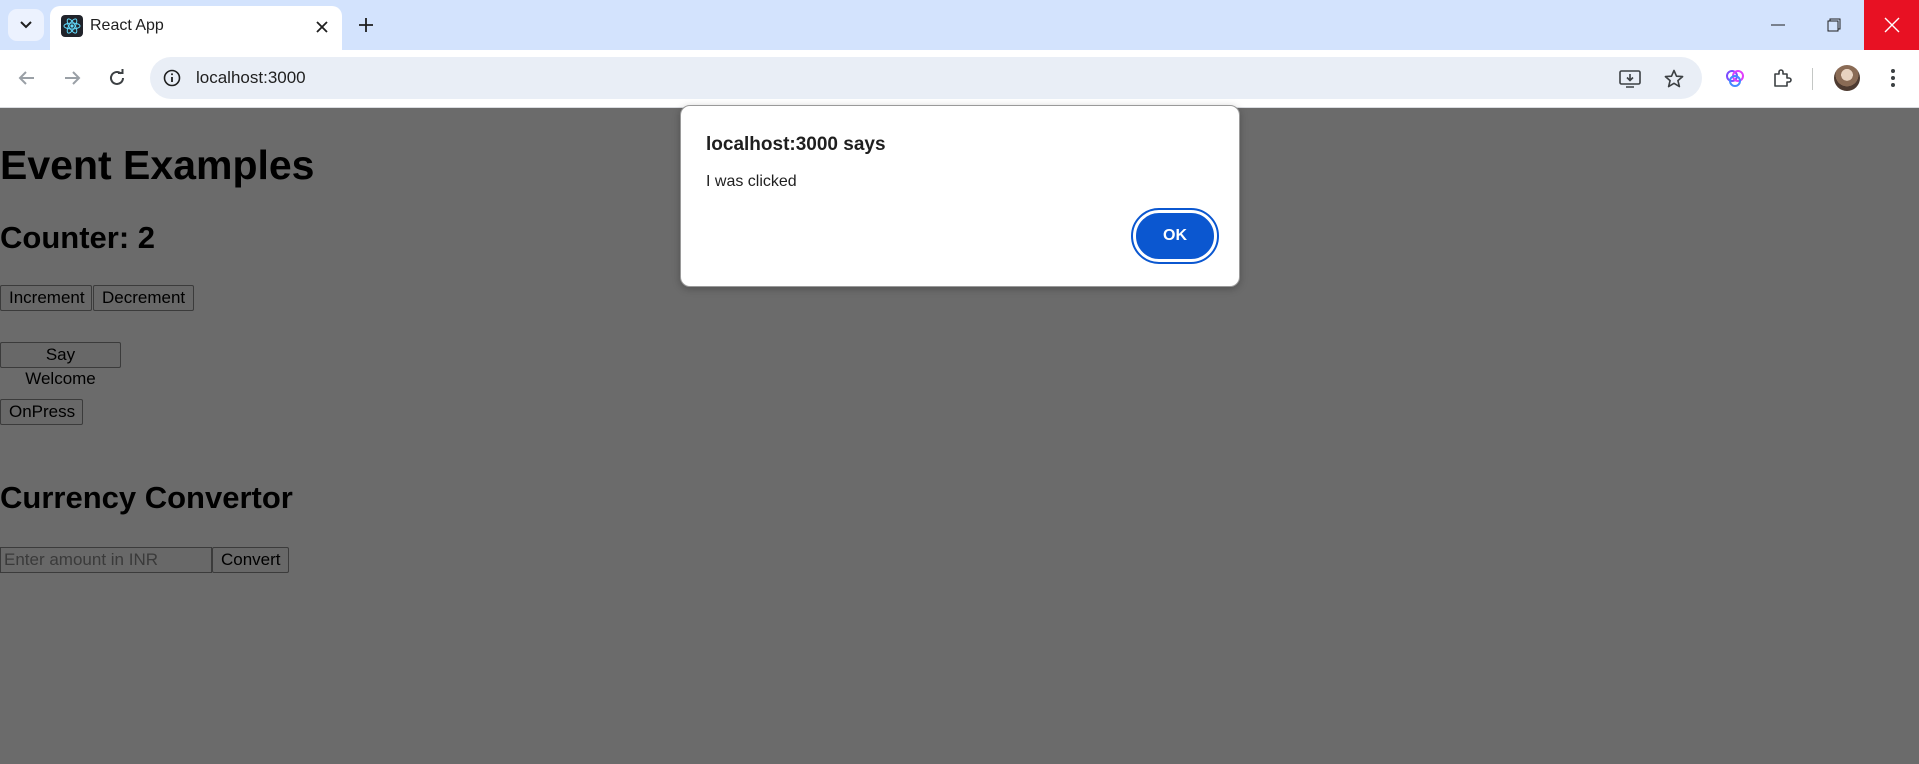  I want to click on react-logo-icon, so click(72, 26).